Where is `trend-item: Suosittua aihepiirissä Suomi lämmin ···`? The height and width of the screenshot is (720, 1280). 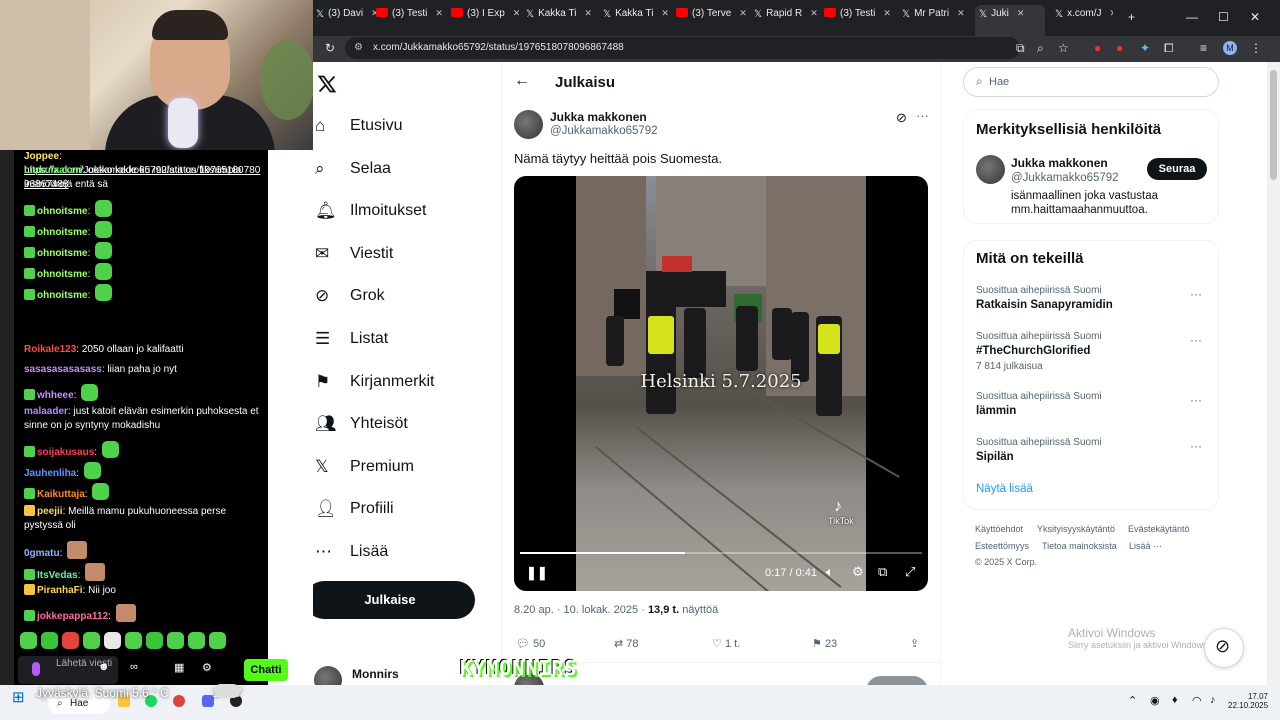
trend-item: Suosittua aihepiirissä Suomi lämmin ··· is located at coordinates (1091, 413).